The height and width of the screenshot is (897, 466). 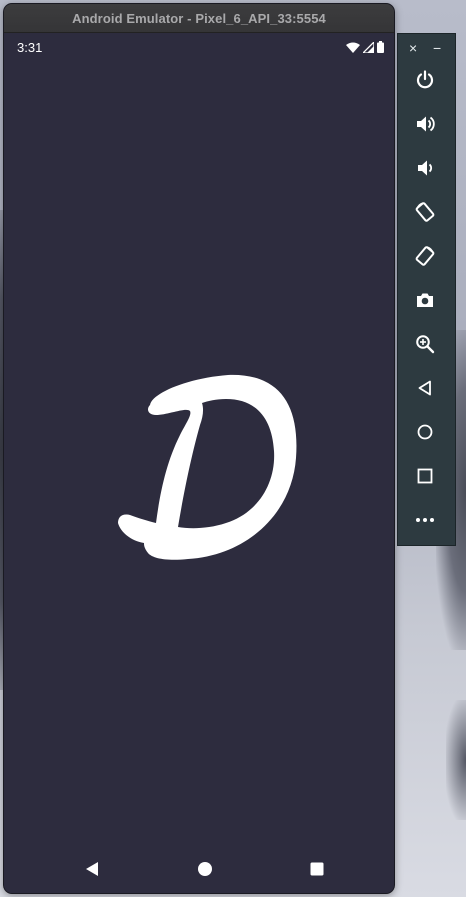 I want to click on back-triangle-icon, so click(x=92, y=869).